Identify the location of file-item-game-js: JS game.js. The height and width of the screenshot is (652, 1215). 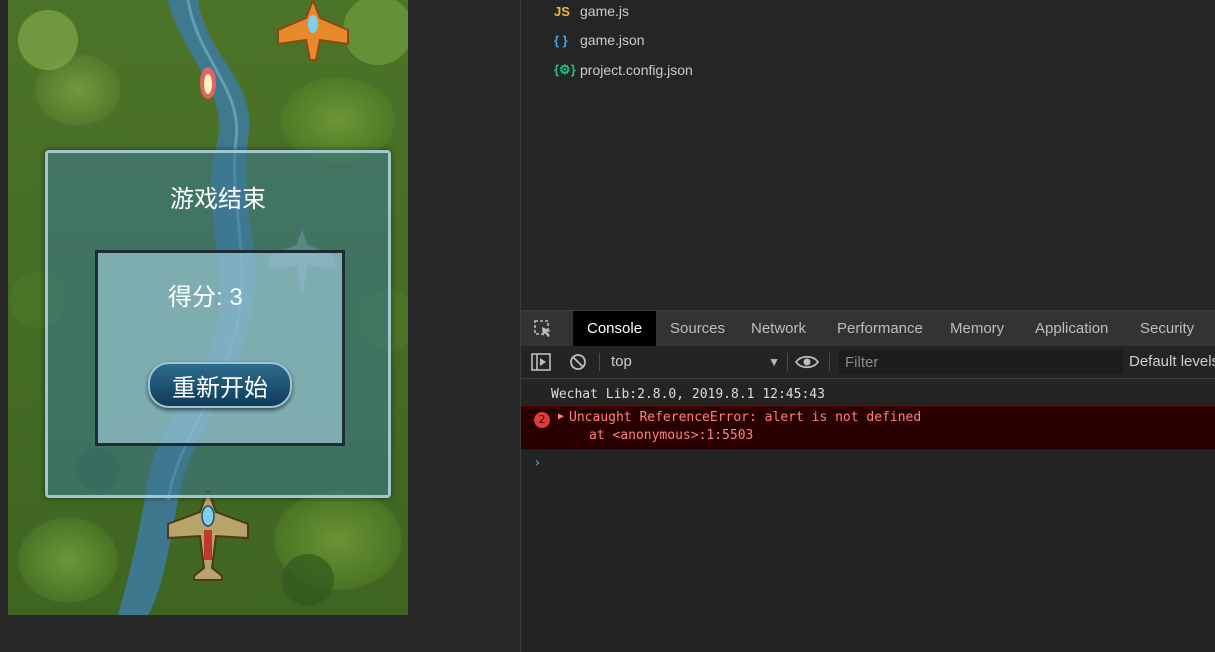
(591, 11).